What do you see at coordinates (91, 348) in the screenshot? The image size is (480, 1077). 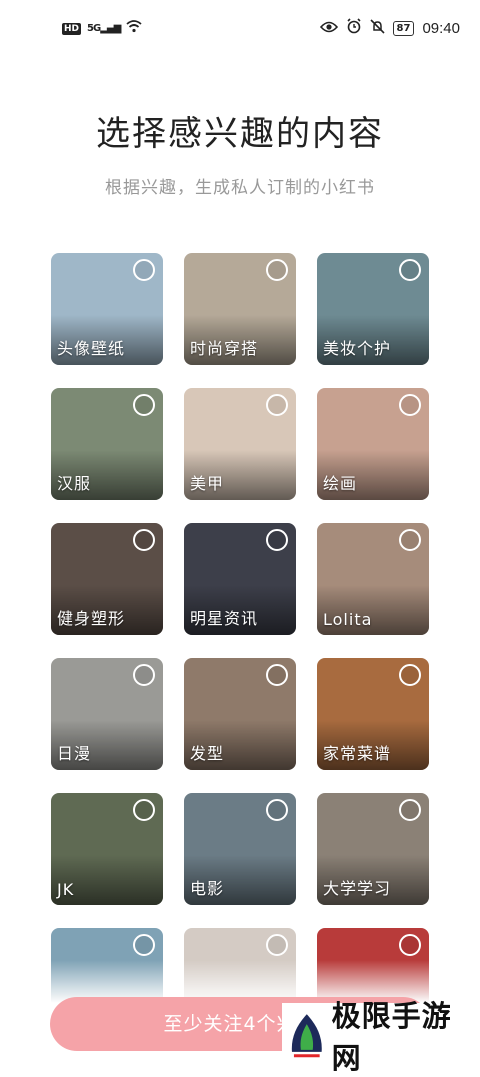 I see `interest-label: 头像壁纸` at bounding box center [91, 348].